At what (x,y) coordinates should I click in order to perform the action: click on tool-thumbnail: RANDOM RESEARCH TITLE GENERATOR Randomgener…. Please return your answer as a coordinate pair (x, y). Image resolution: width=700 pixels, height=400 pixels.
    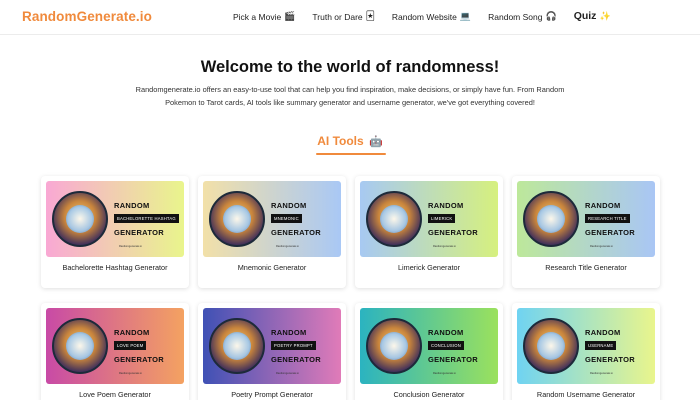
    Looking at the image, I should click on (586, 219).